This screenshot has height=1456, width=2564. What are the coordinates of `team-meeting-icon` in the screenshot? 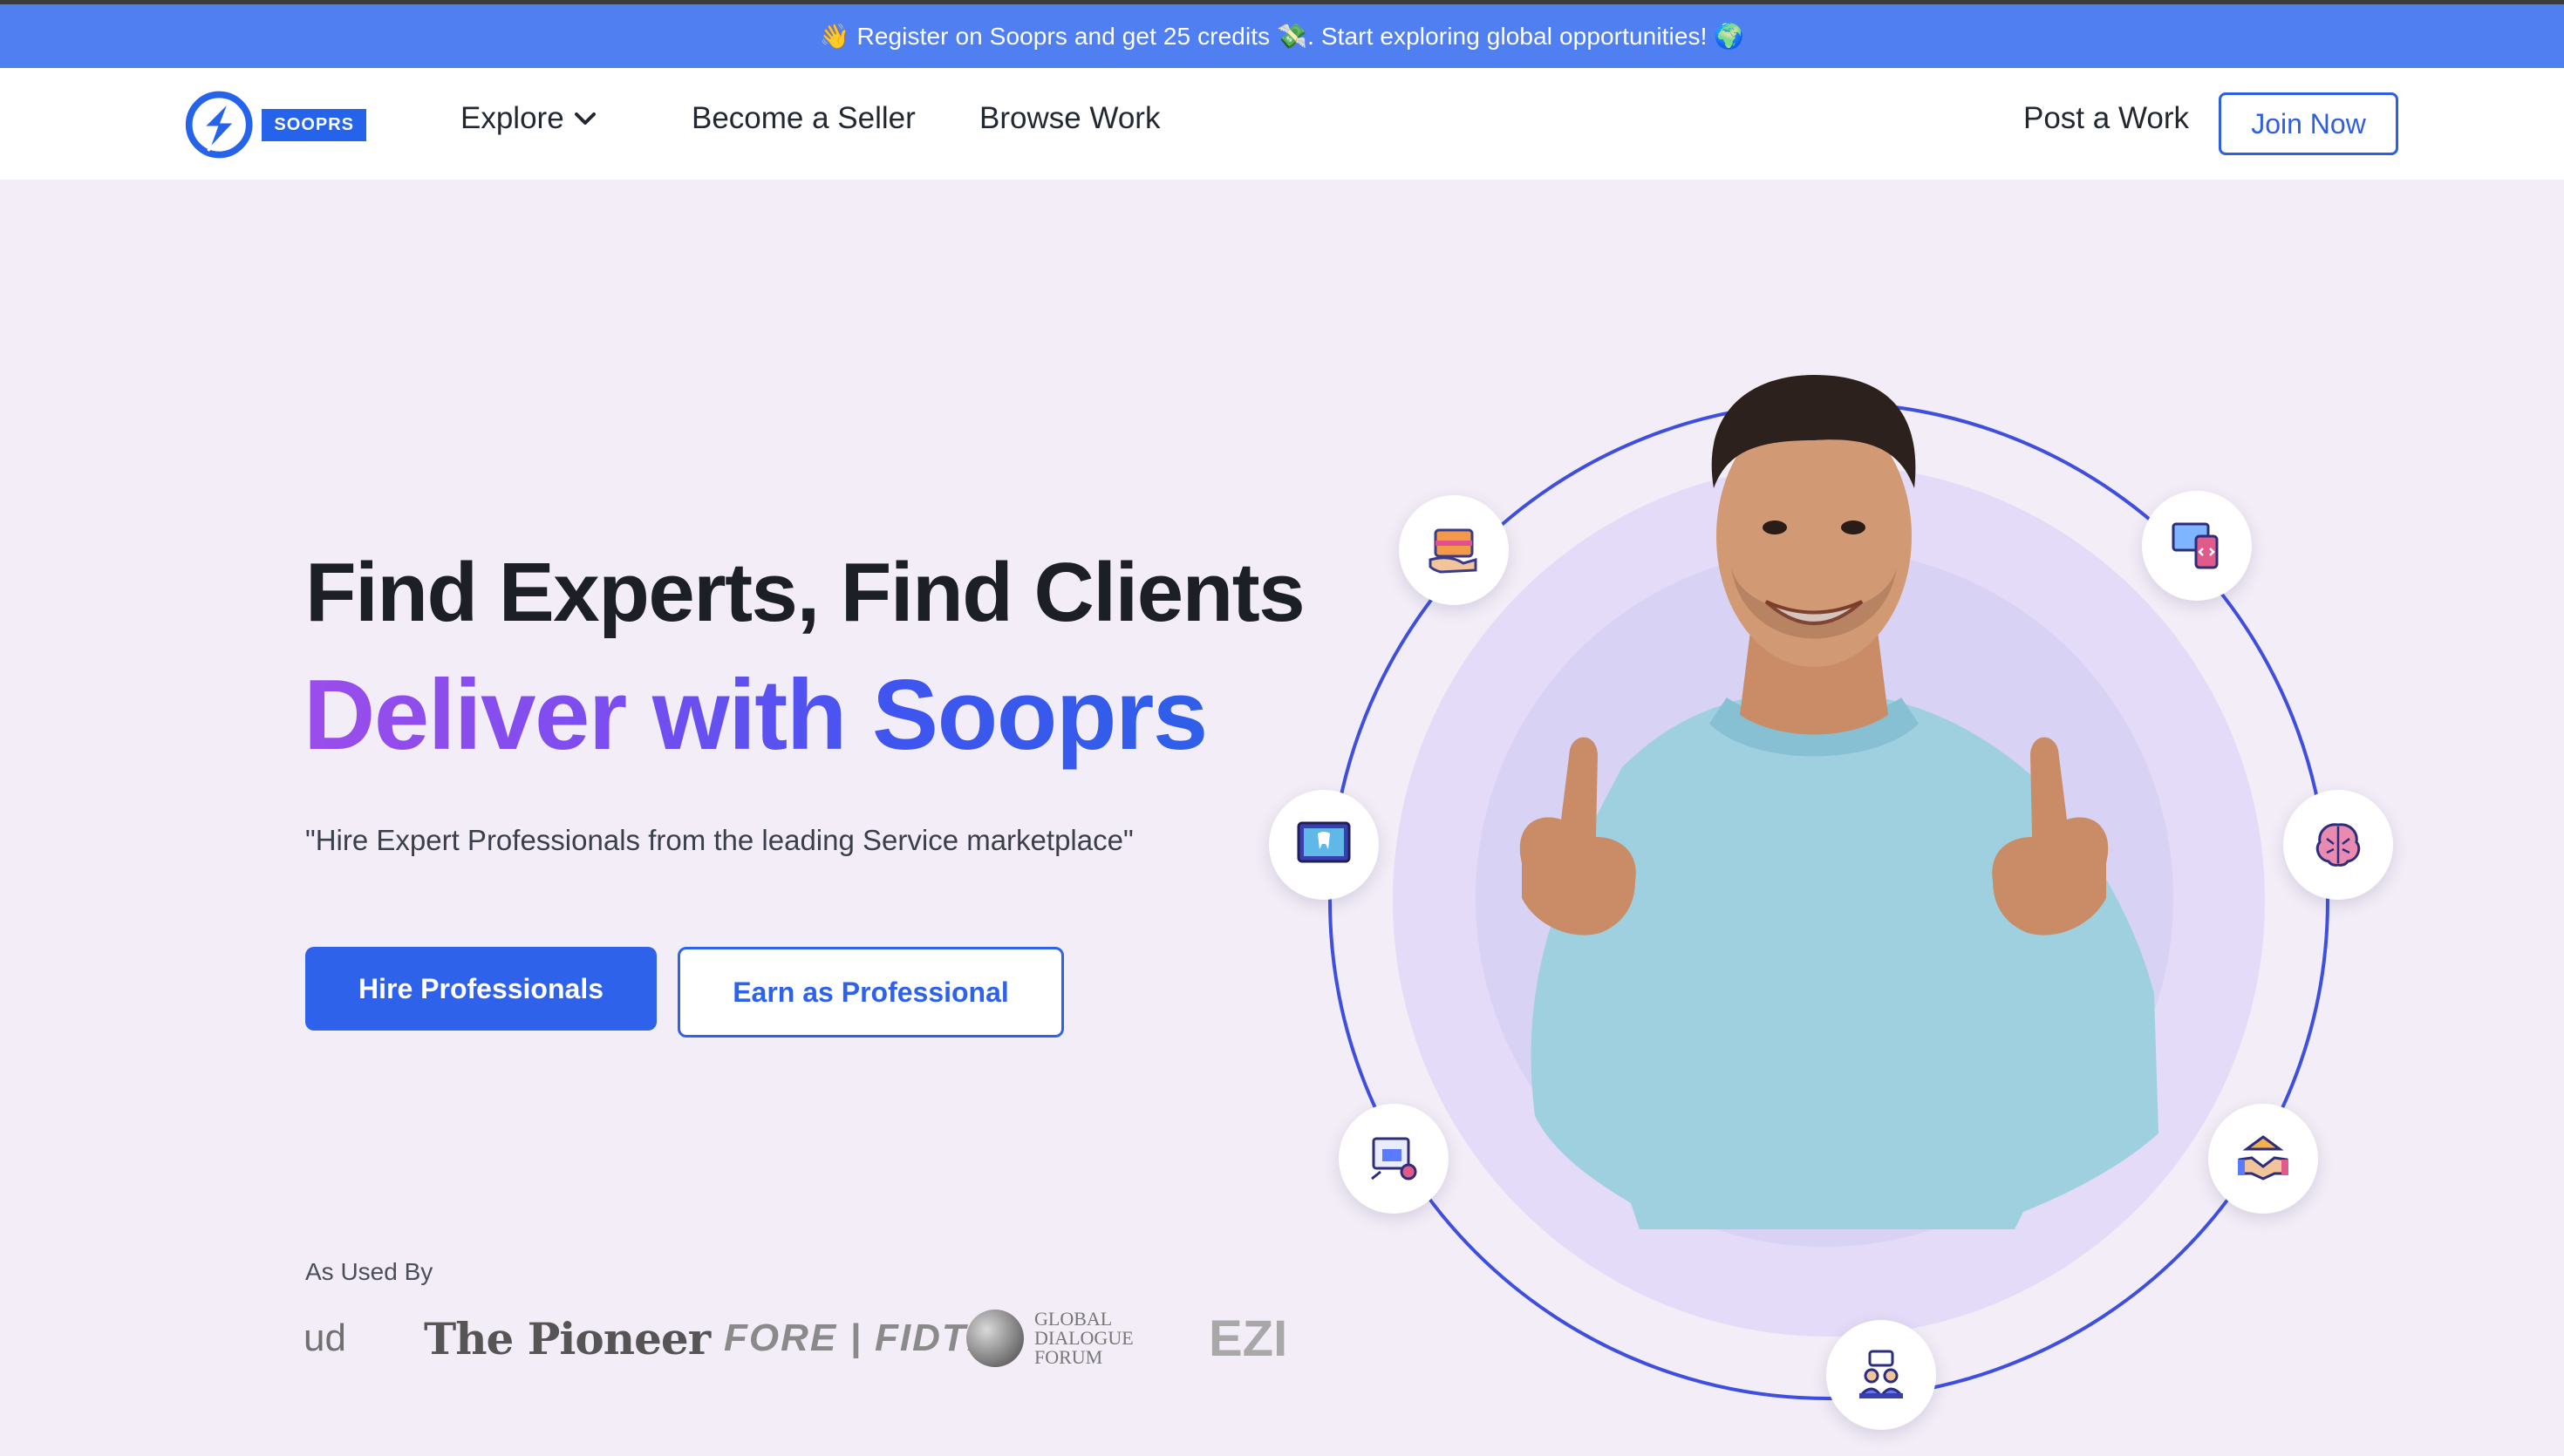 It's located at (1881, 1375).